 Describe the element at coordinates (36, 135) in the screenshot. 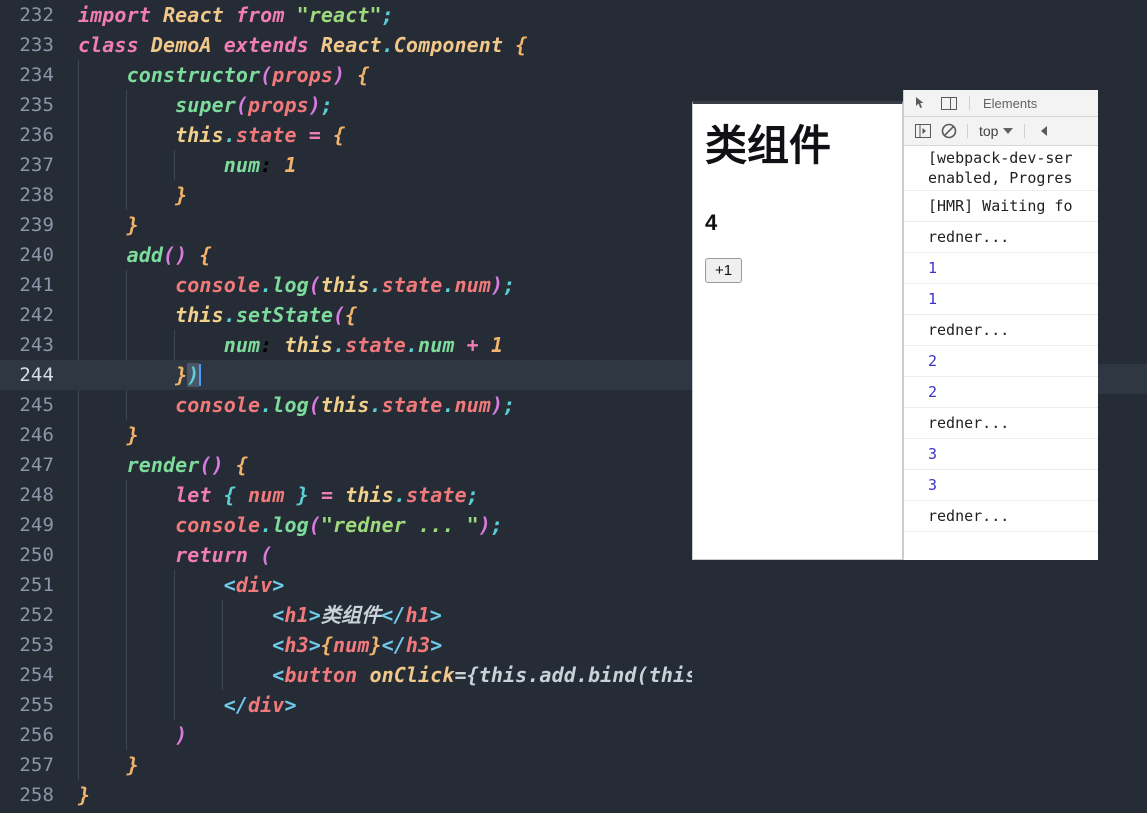

I see `line-number: 236` at that location.